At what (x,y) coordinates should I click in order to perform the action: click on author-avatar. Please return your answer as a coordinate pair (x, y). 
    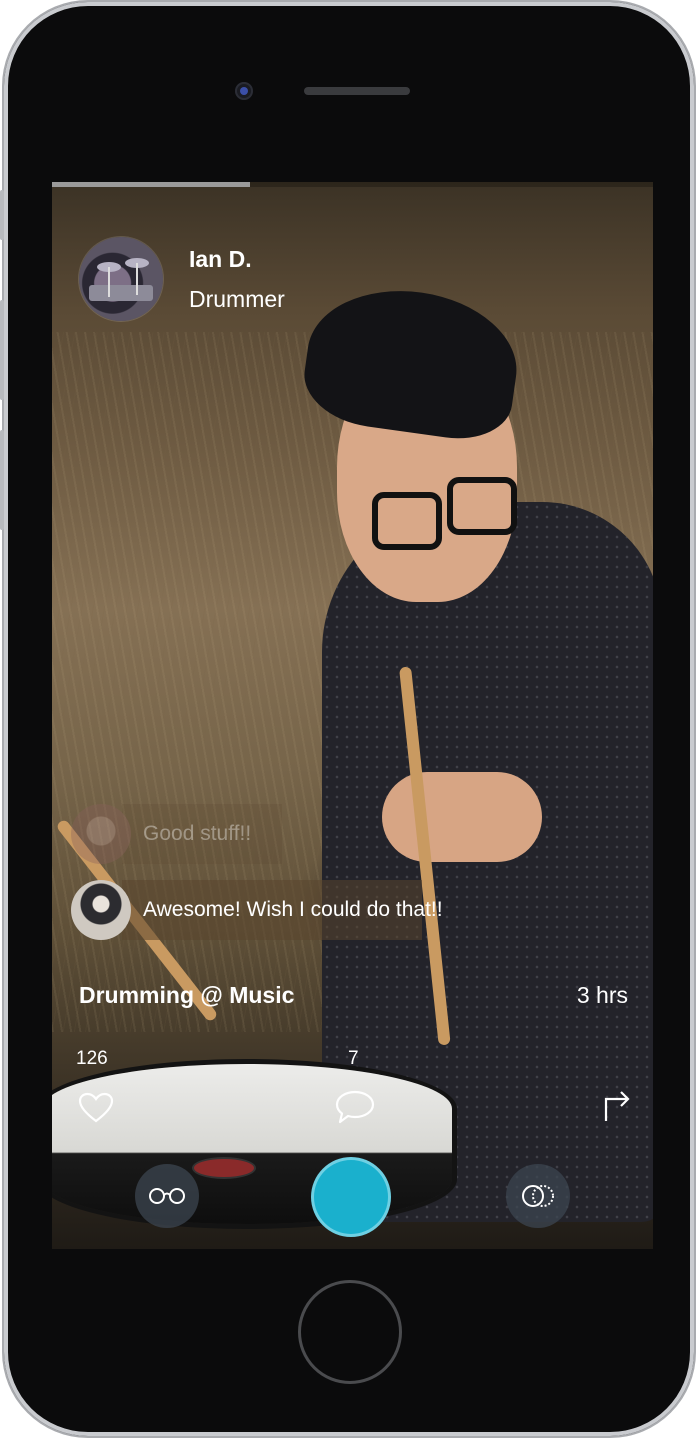
    Looking at the image, I should click on (121, 279).